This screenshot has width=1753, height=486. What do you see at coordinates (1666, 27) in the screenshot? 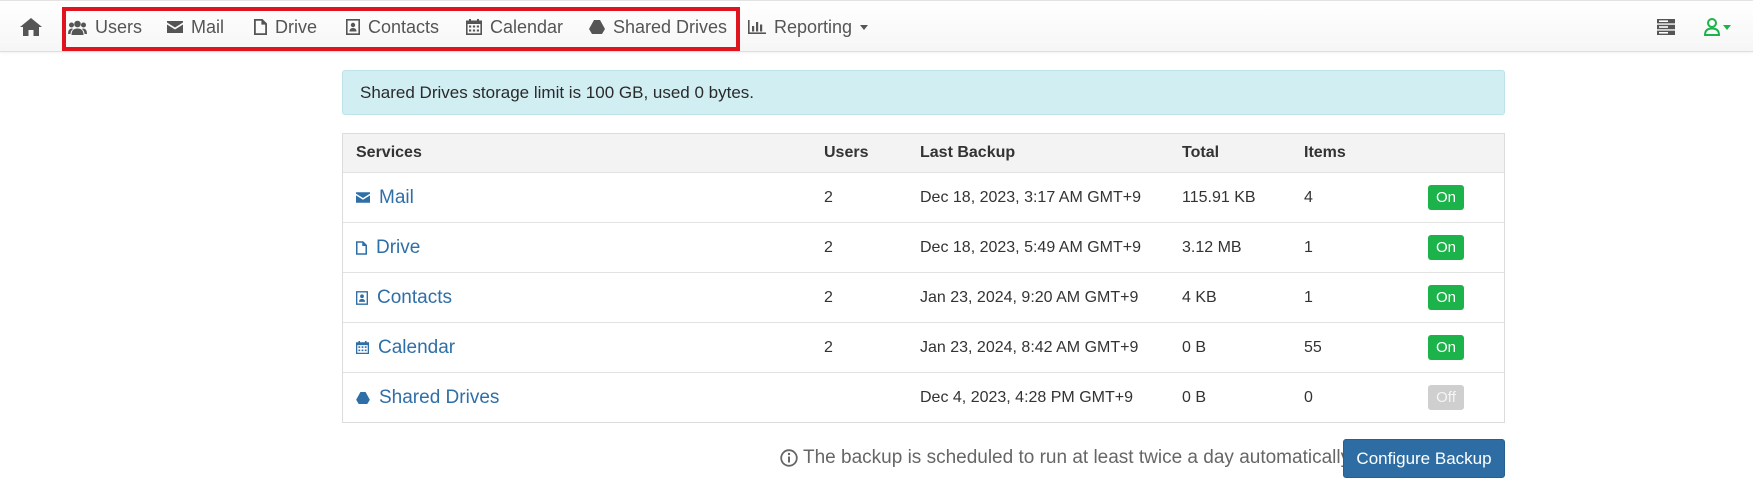
I see `server-icon` at bounding box center [1666, 27].